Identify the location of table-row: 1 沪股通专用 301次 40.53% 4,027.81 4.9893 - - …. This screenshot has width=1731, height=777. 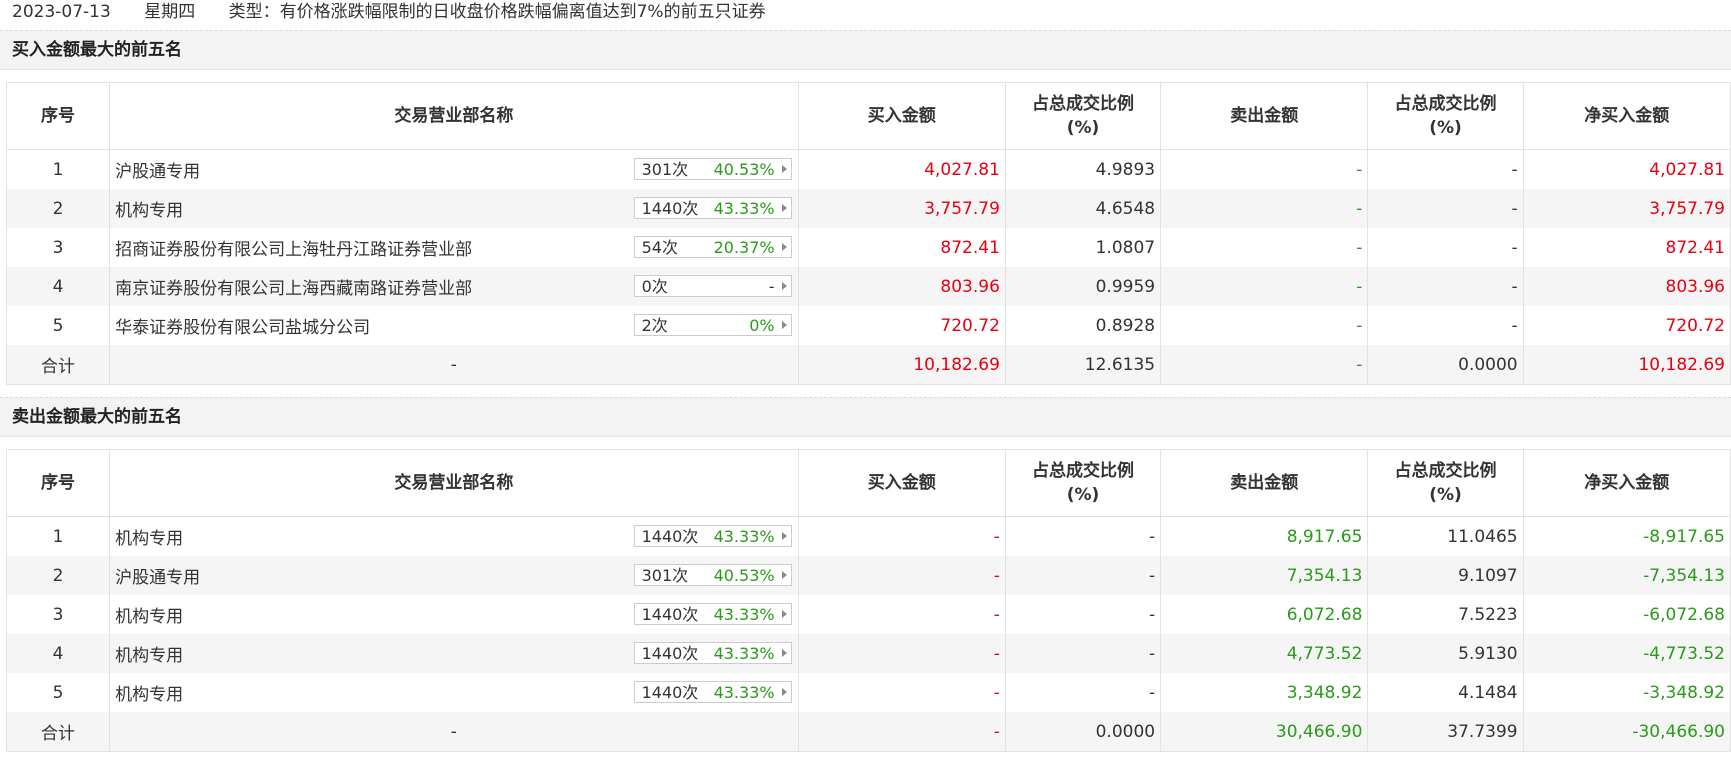
(868, 169).